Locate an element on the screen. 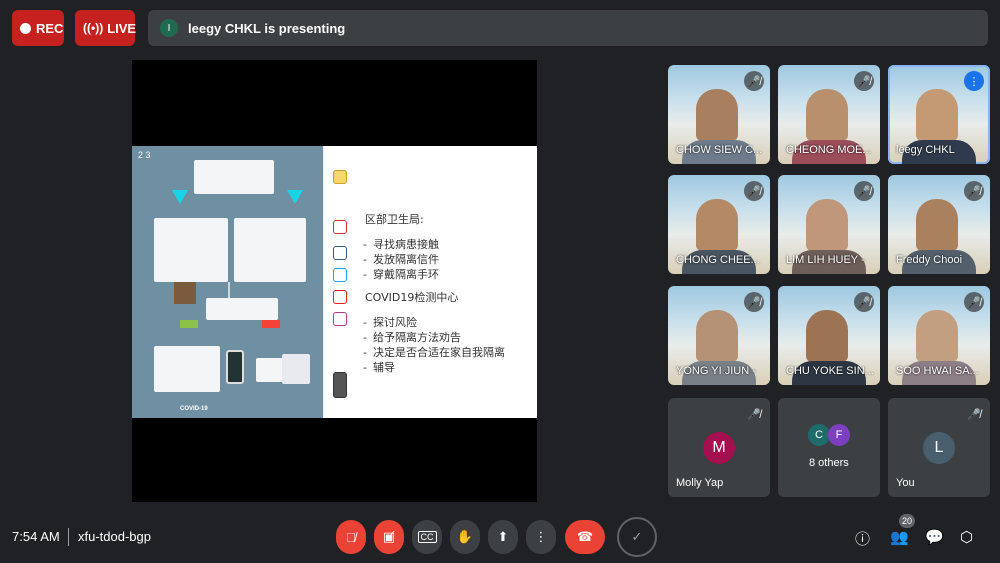  slide-page-number: 2 3 is located at coordinates (144, 155).